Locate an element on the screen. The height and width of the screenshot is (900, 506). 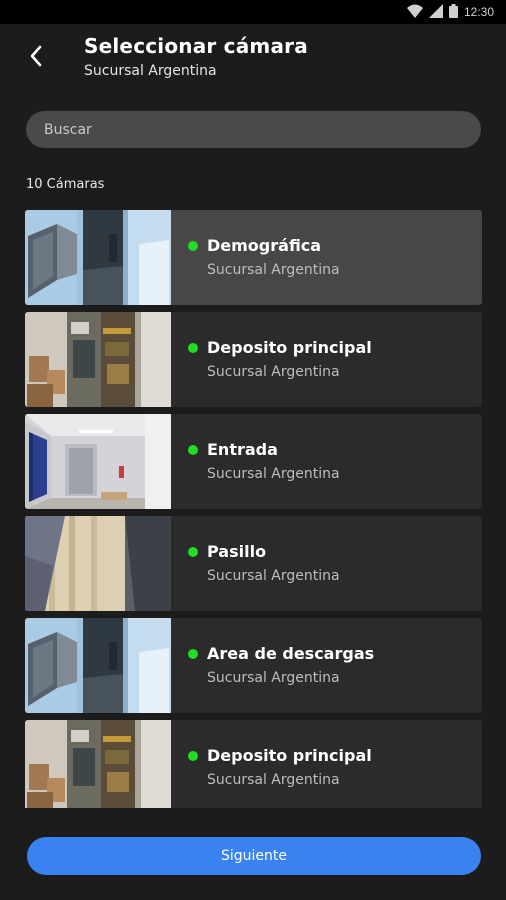
camera-name: Entrada is located at coordinates (242, 449).